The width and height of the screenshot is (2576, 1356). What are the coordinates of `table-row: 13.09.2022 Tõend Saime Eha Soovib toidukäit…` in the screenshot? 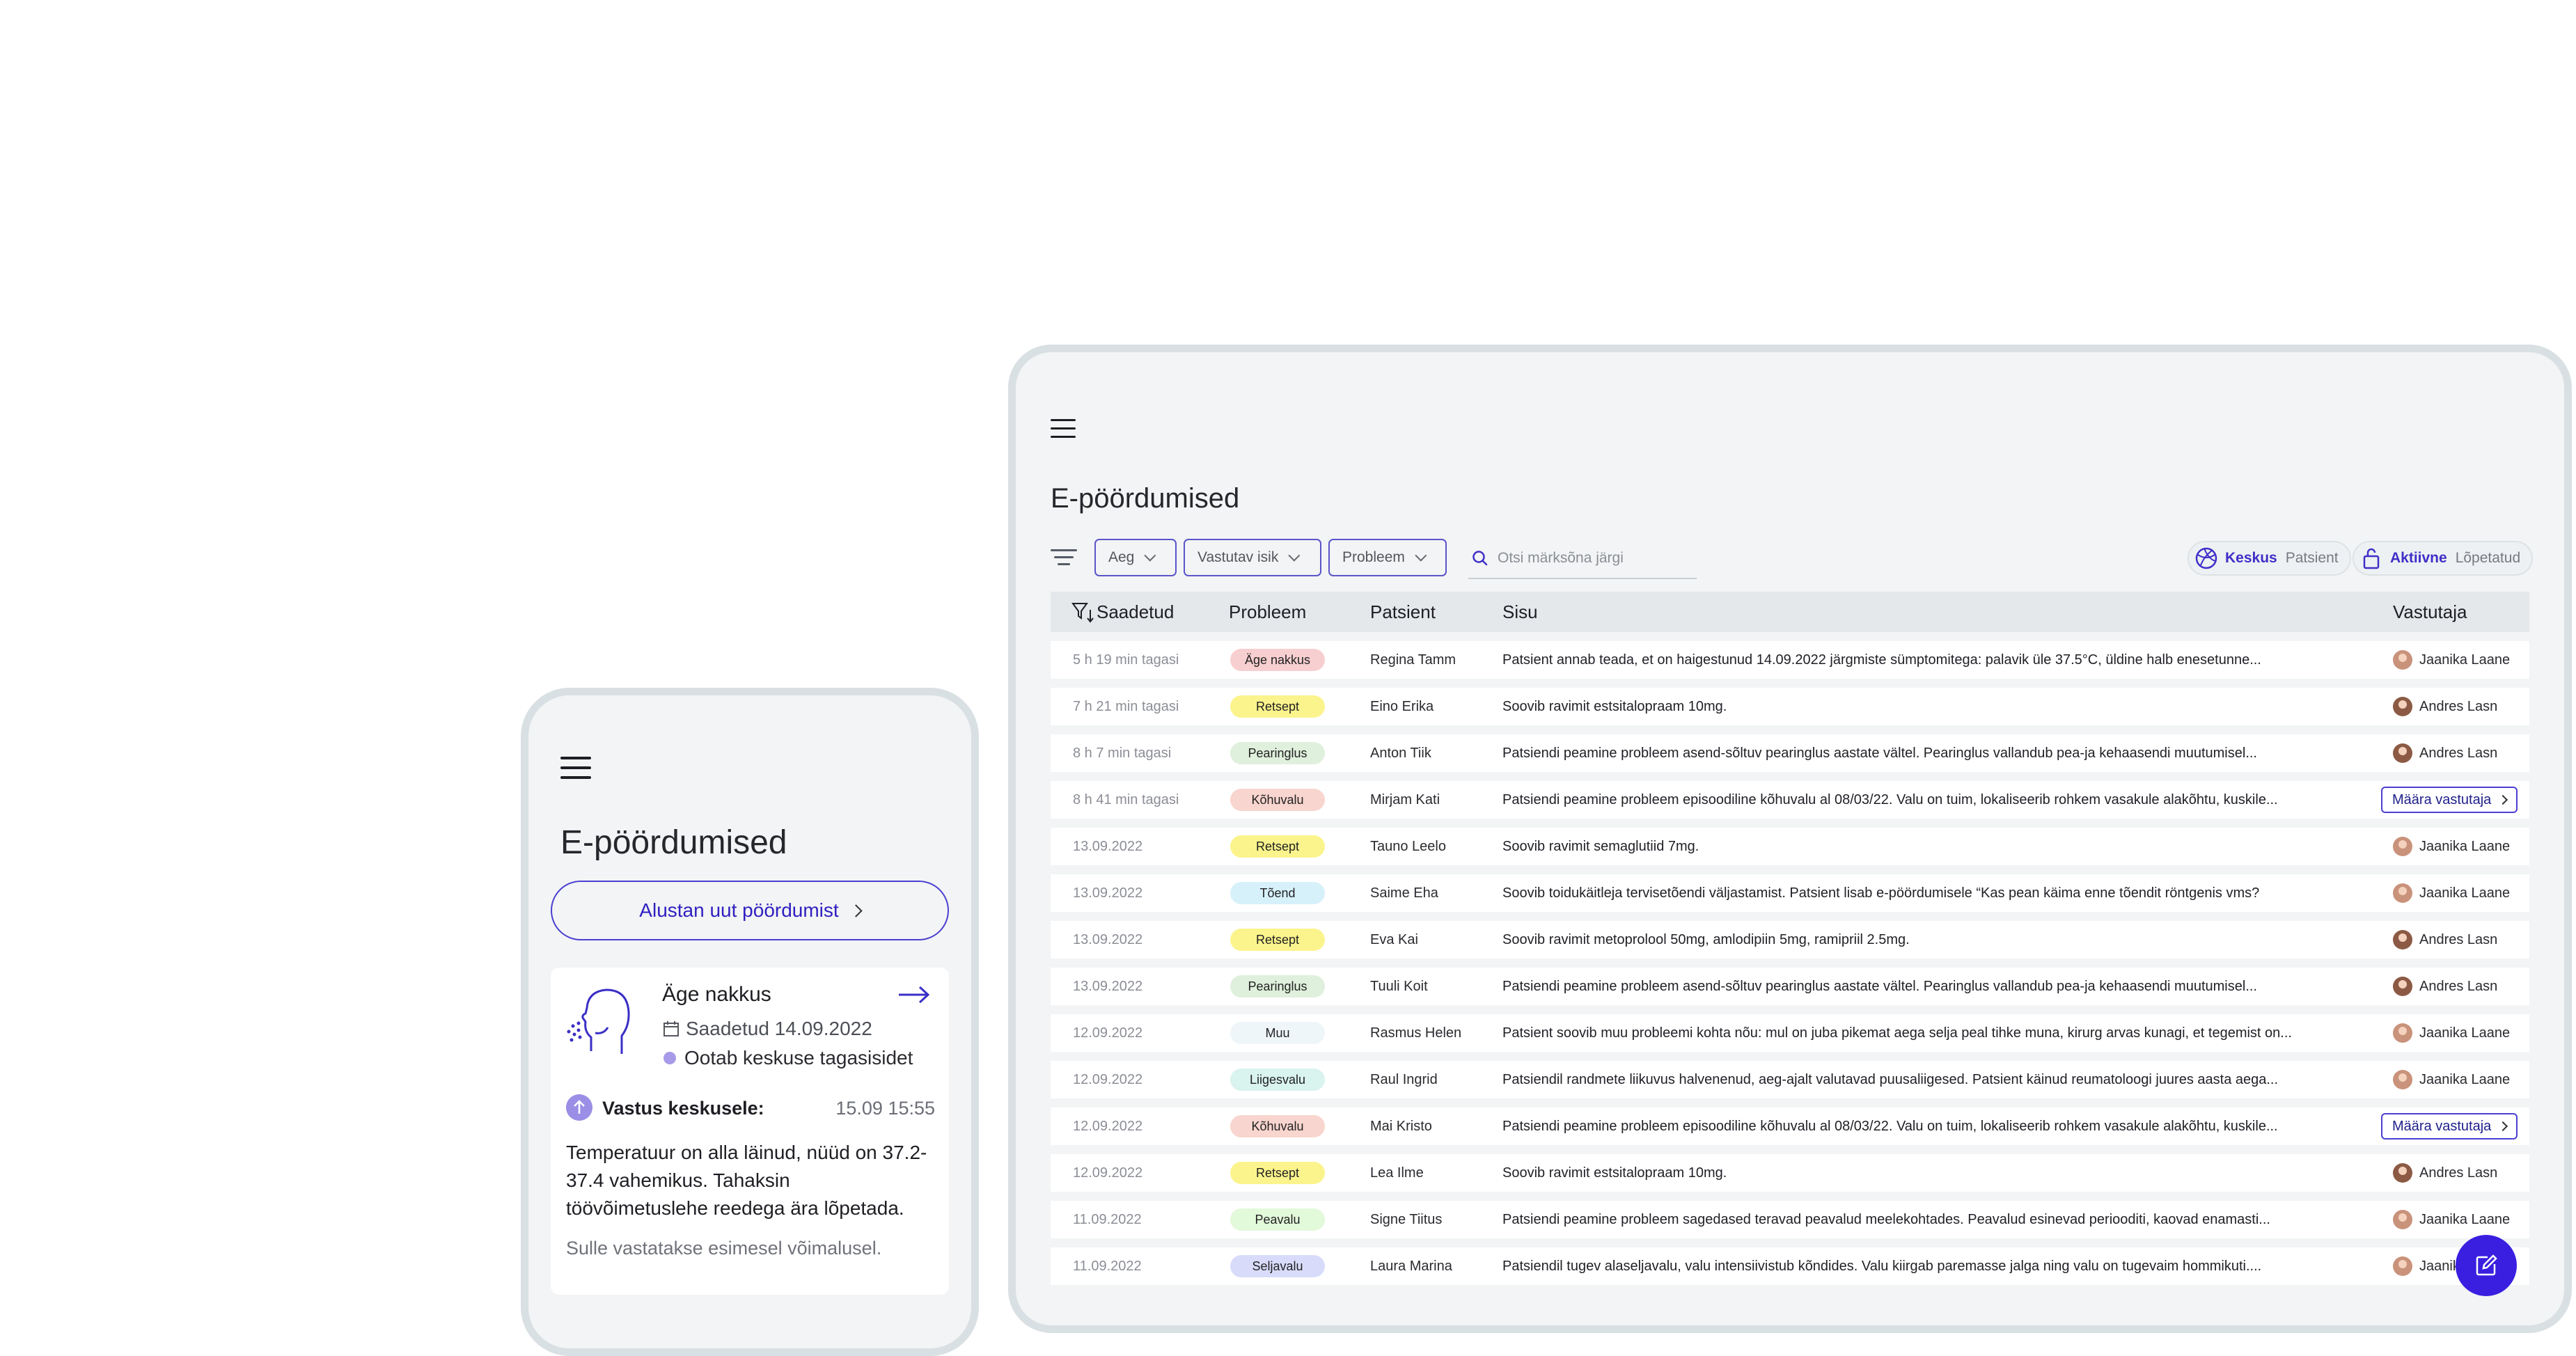 It's located at (1790, 893).